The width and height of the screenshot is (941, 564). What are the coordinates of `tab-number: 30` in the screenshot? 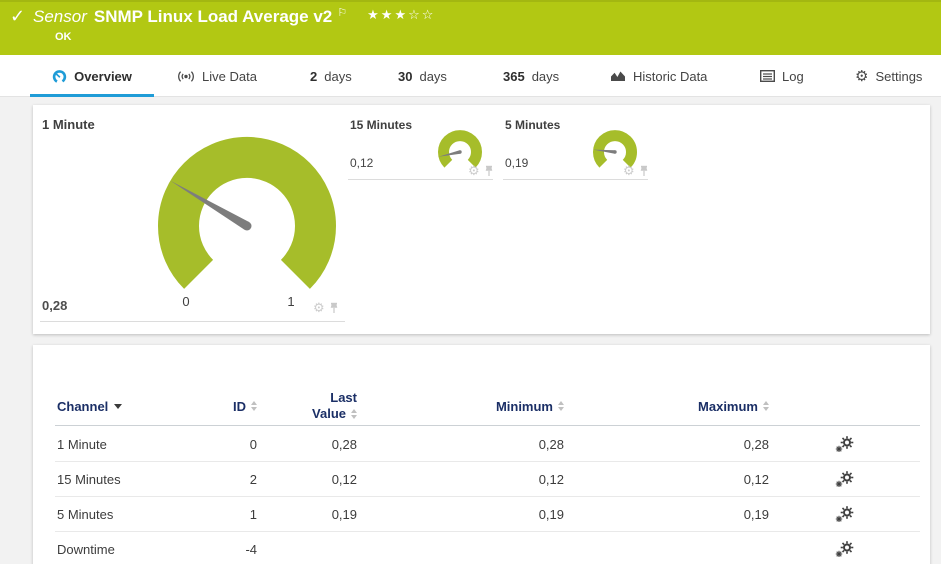 It's located at (405, 76).